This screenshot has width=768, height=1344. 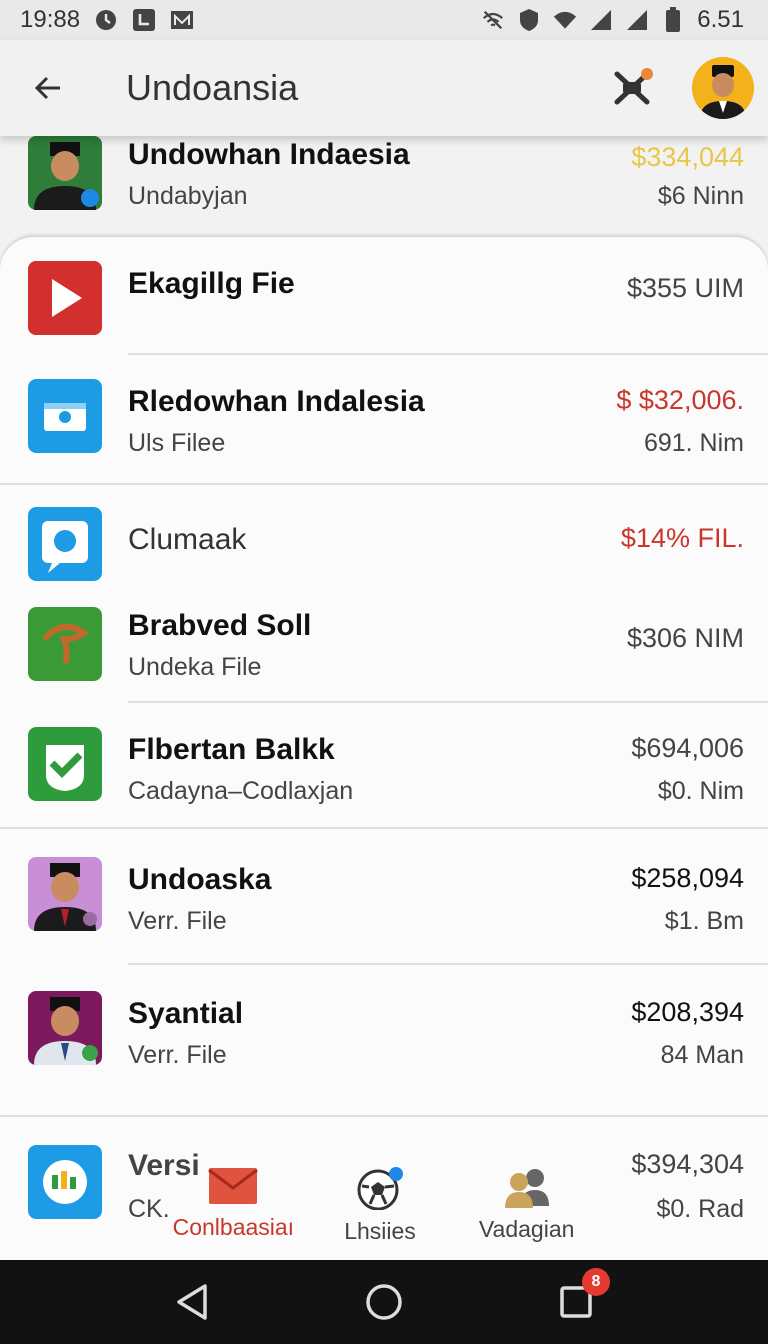 I want to click on item-name: Ekagillg Fie, so click(x=211, y=283).